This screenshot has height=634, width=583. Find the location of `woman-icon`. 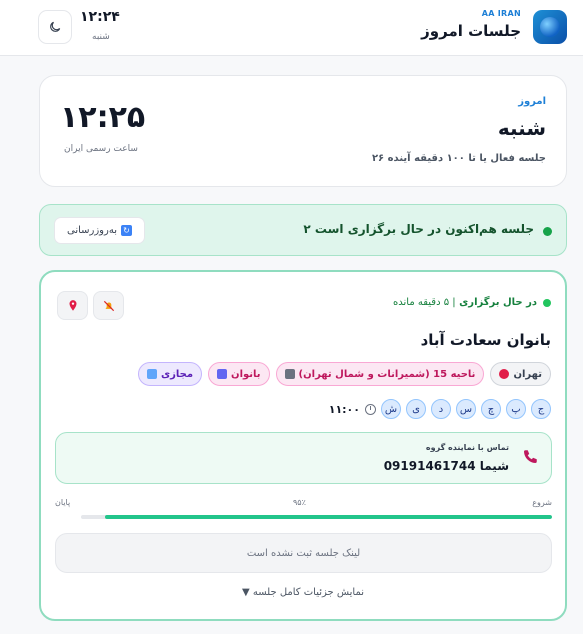

woman-icon is located at coordinates (222, 374).